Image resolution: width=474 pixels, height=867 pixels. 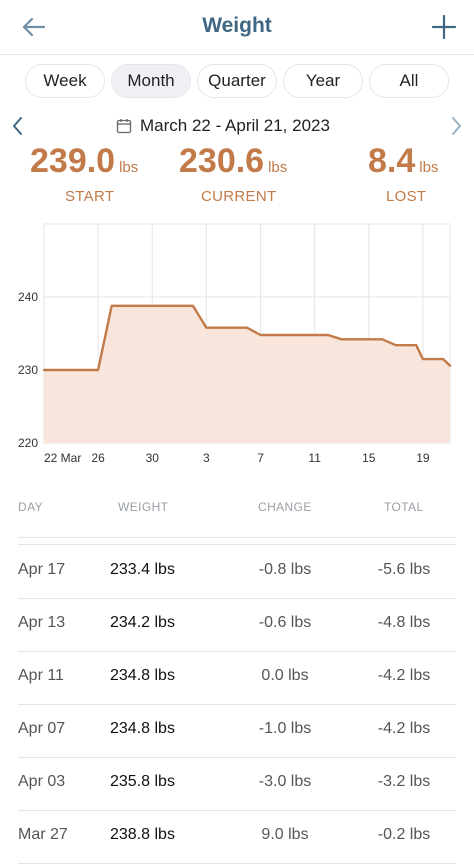 What do you see at coordinates (42, 728) in the screenshot?
I see `row-day: Apr 07` at bounding box center [42, 728].